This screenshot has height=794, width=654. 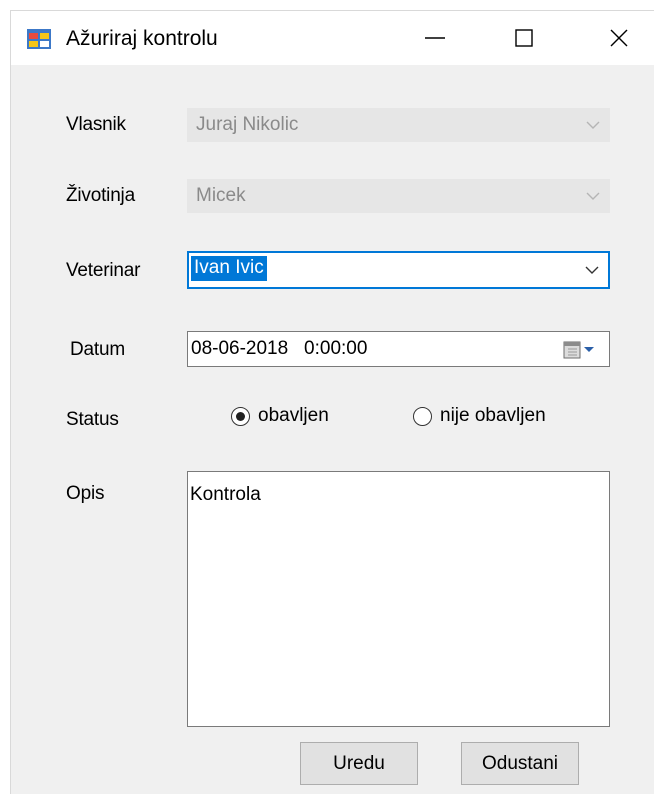 I want to click on status-label: Status, so click(x=92, y=419).